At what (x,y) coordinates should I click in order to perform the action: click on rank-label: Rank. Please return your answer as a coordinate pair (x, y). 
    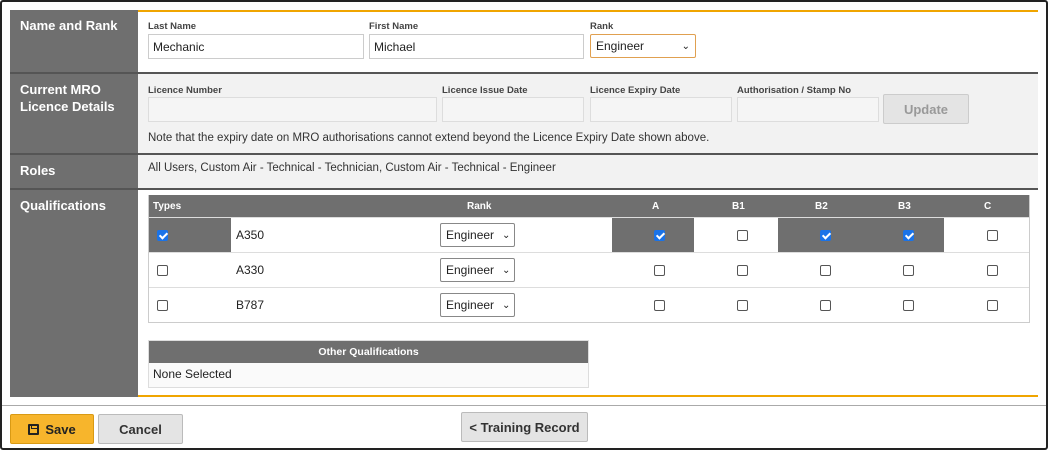
    Looking at the image, I should click on (602, 26).